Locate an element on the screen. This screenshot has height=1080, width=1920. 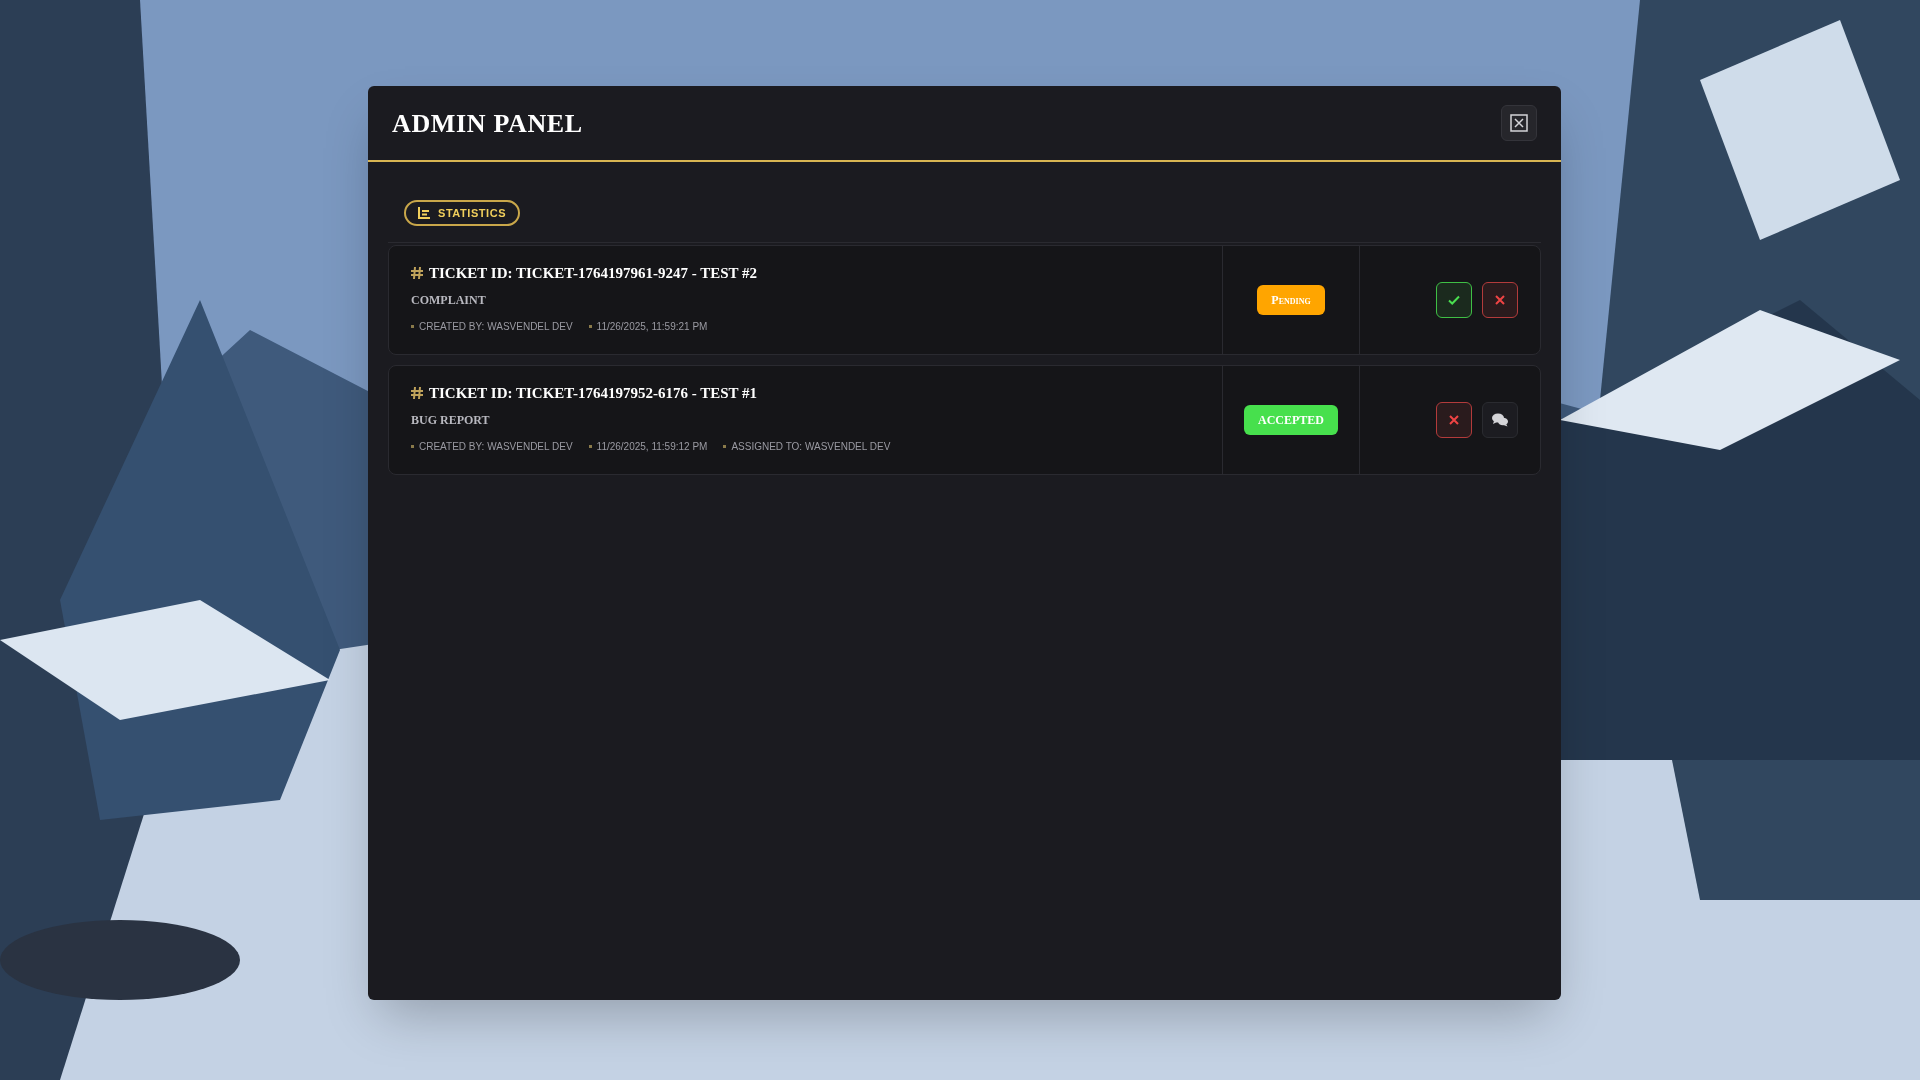
chat-button is located at coordinates (1500, 420).